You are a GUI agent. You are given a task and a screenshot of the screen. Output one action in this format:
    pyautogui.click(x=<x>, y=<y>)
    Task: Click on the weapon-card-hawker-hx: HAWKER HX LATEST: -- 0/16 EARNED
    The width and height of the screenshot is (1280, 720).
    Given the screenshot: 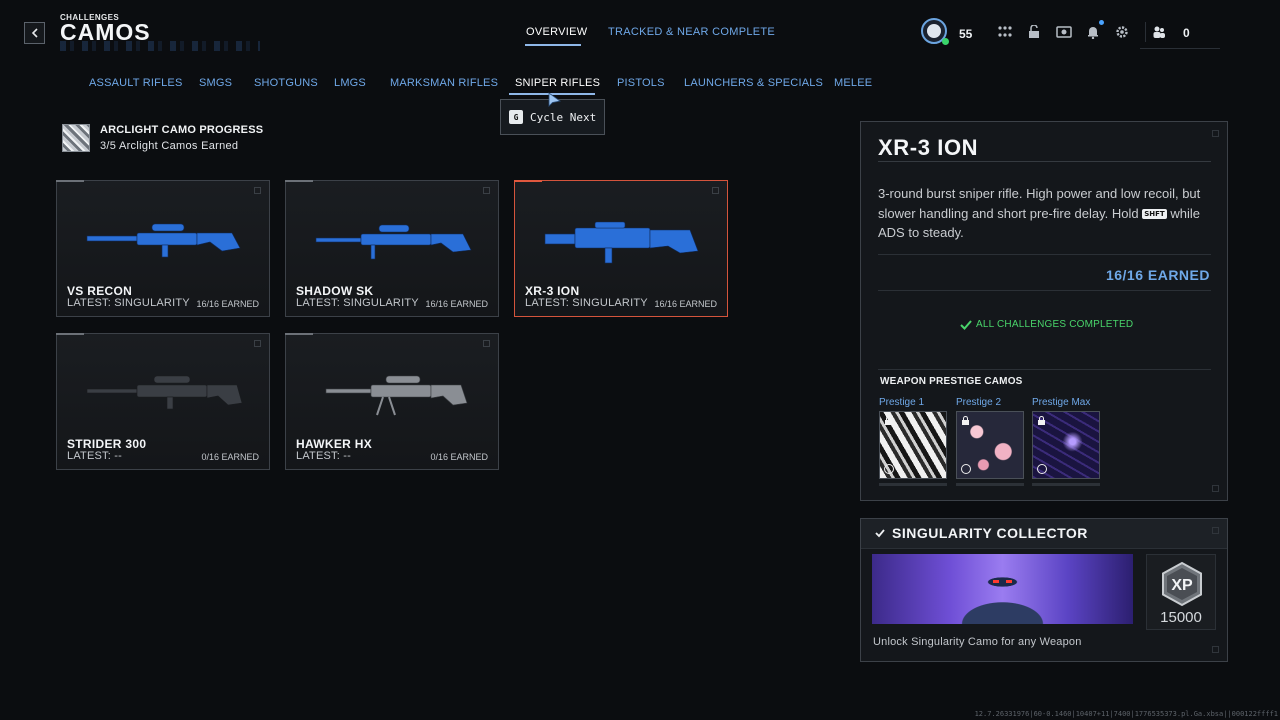 What is the action you would take?
    pyautogui.click(x=392, y=401)
    